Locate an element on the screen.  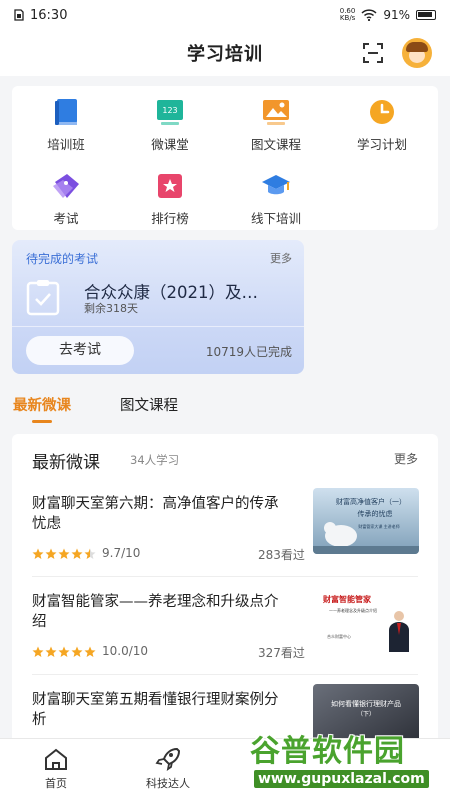
grid-item-study-plan: 学习计划 is located at coordinates (382, 125).